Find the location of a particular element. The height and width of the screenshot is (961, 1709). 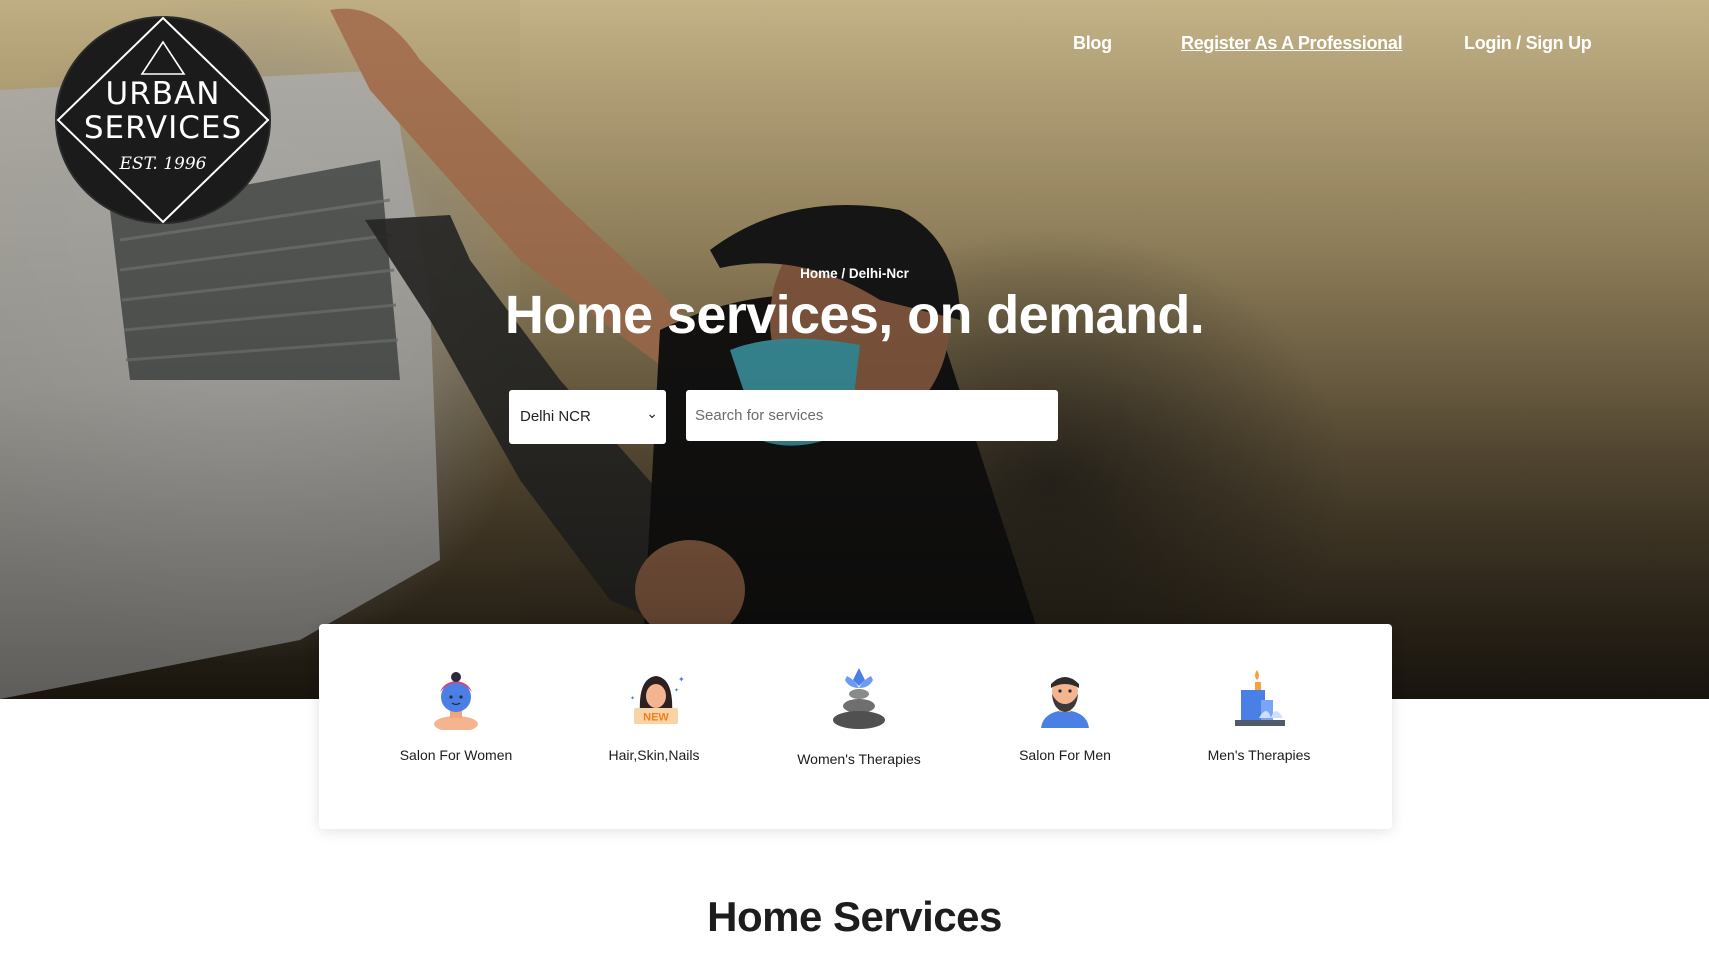

logo-text-services: SERVICES is located at coordinates (163, 128).